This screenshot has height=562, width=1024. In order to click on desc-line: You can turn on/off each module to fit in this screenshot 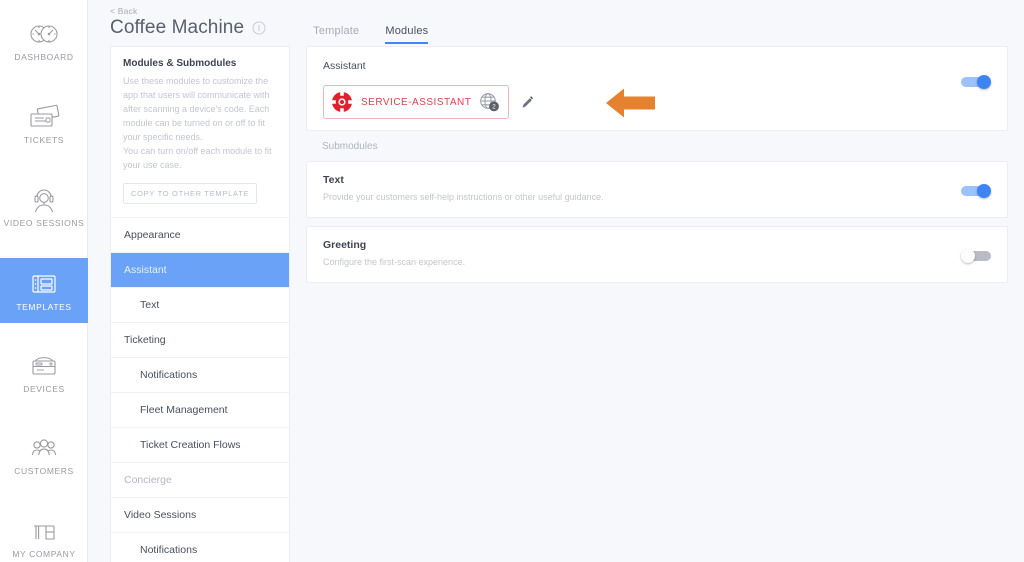, I will do `click(197, 150)`.